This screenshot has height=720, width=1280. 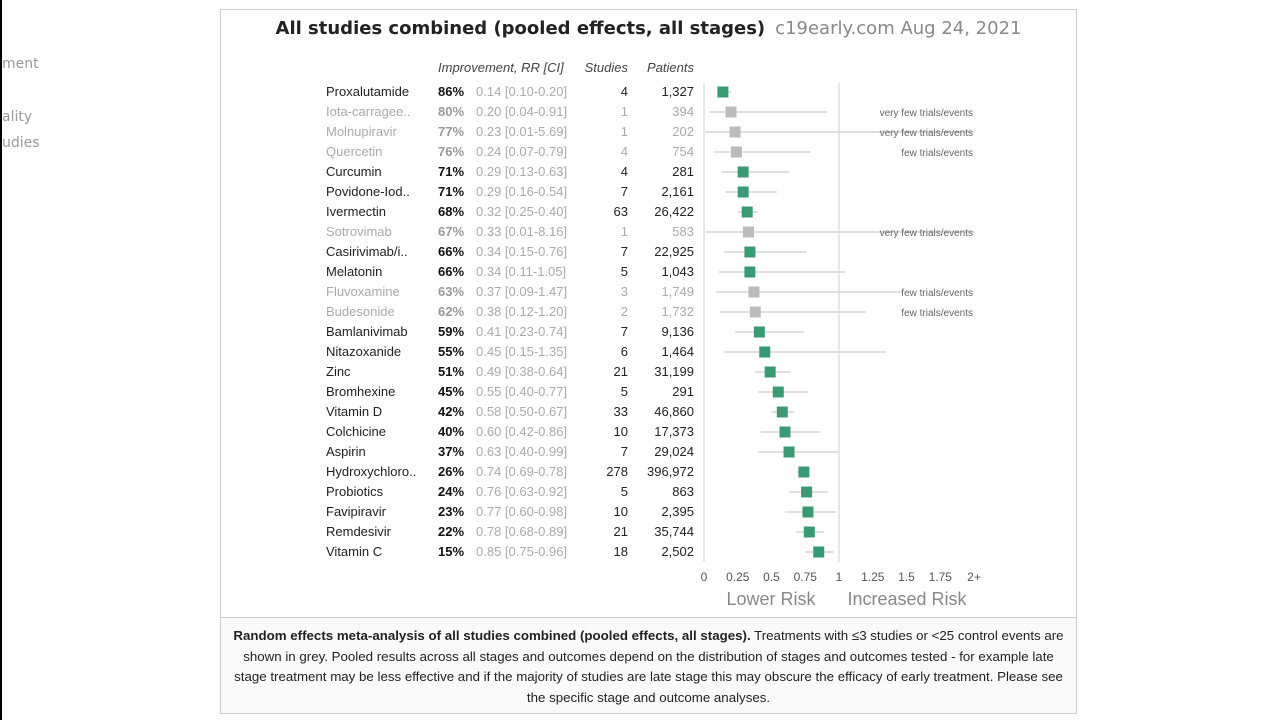 I want to click on row-name: Molnupiravir, so click(x=361, y=131).